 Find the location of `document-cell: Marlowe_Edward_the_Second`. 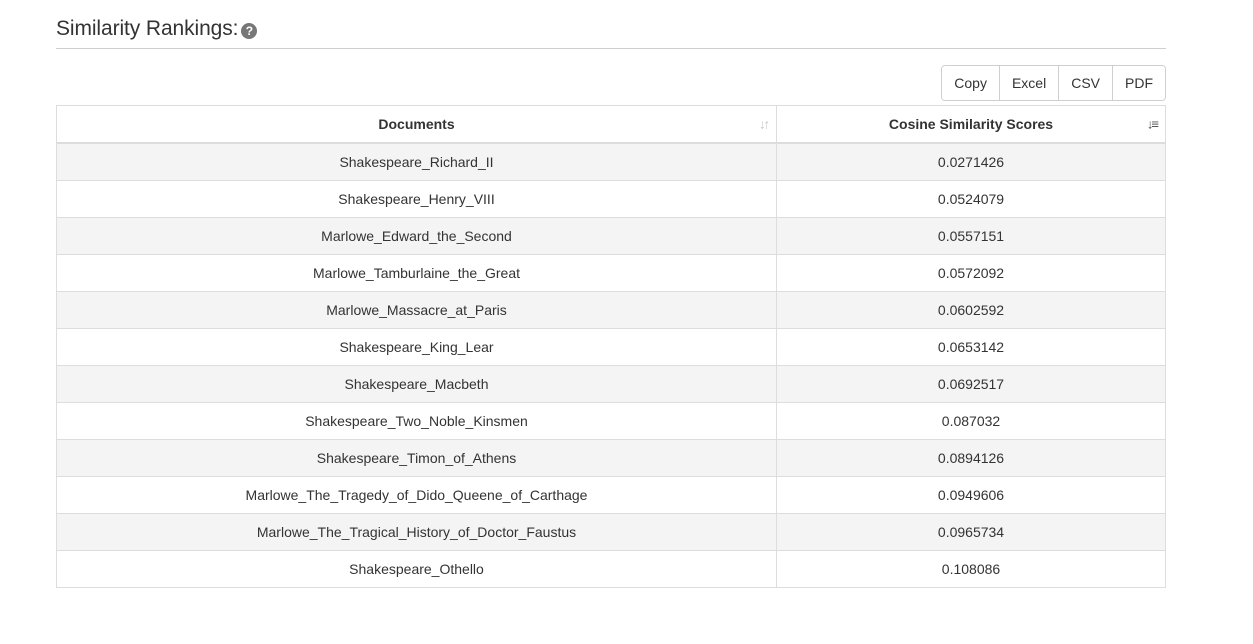

document-cell: Marlowe_Edward_the_Second is located at coordinates (416, 236).